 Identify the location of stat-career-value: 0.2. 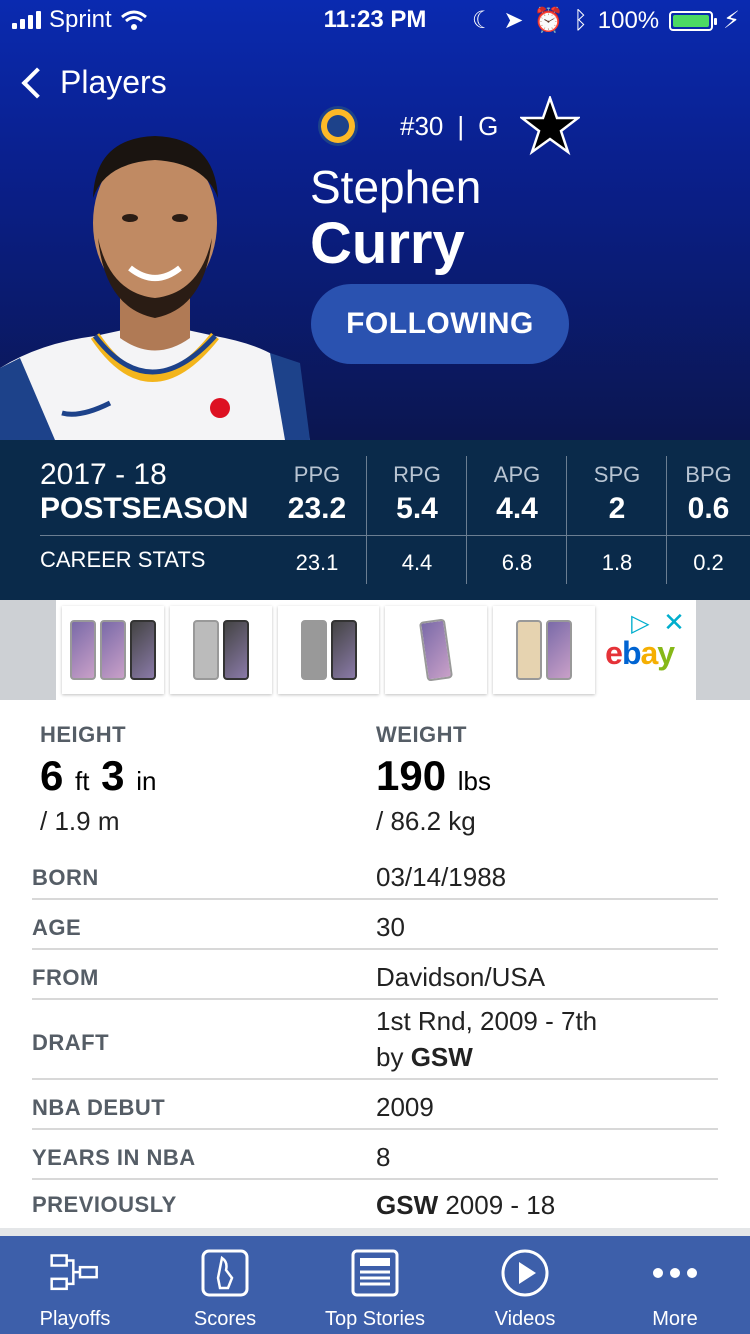
(708, 562).